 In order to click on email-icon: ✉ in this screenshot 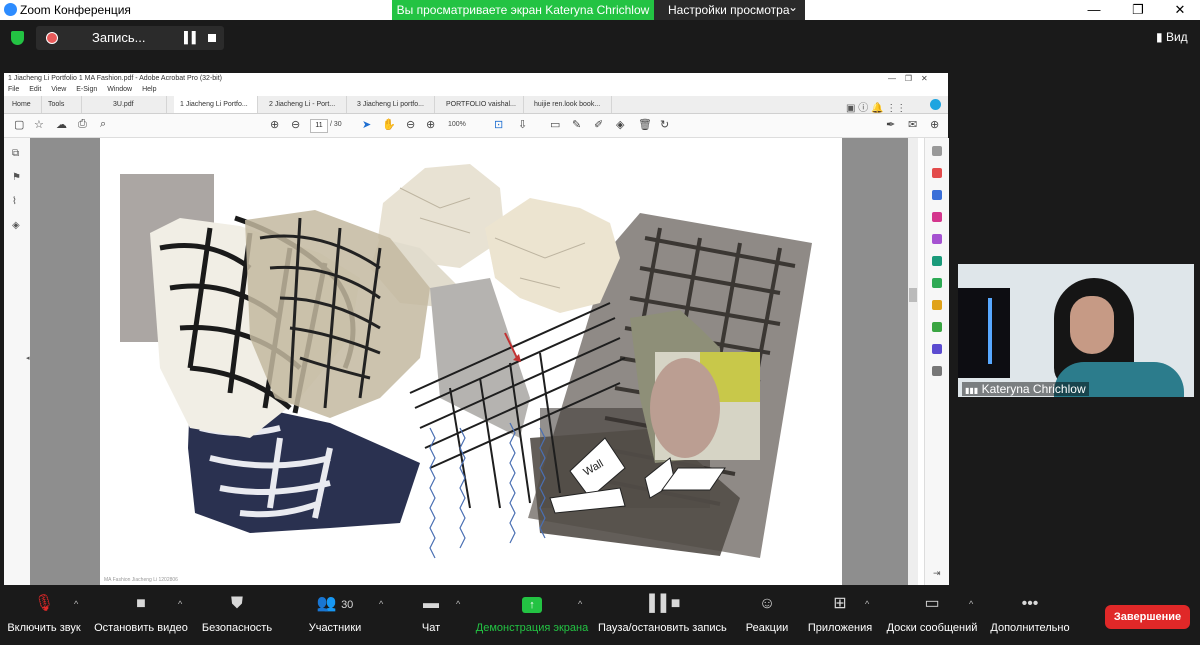, I will do `click(912, 124)`.